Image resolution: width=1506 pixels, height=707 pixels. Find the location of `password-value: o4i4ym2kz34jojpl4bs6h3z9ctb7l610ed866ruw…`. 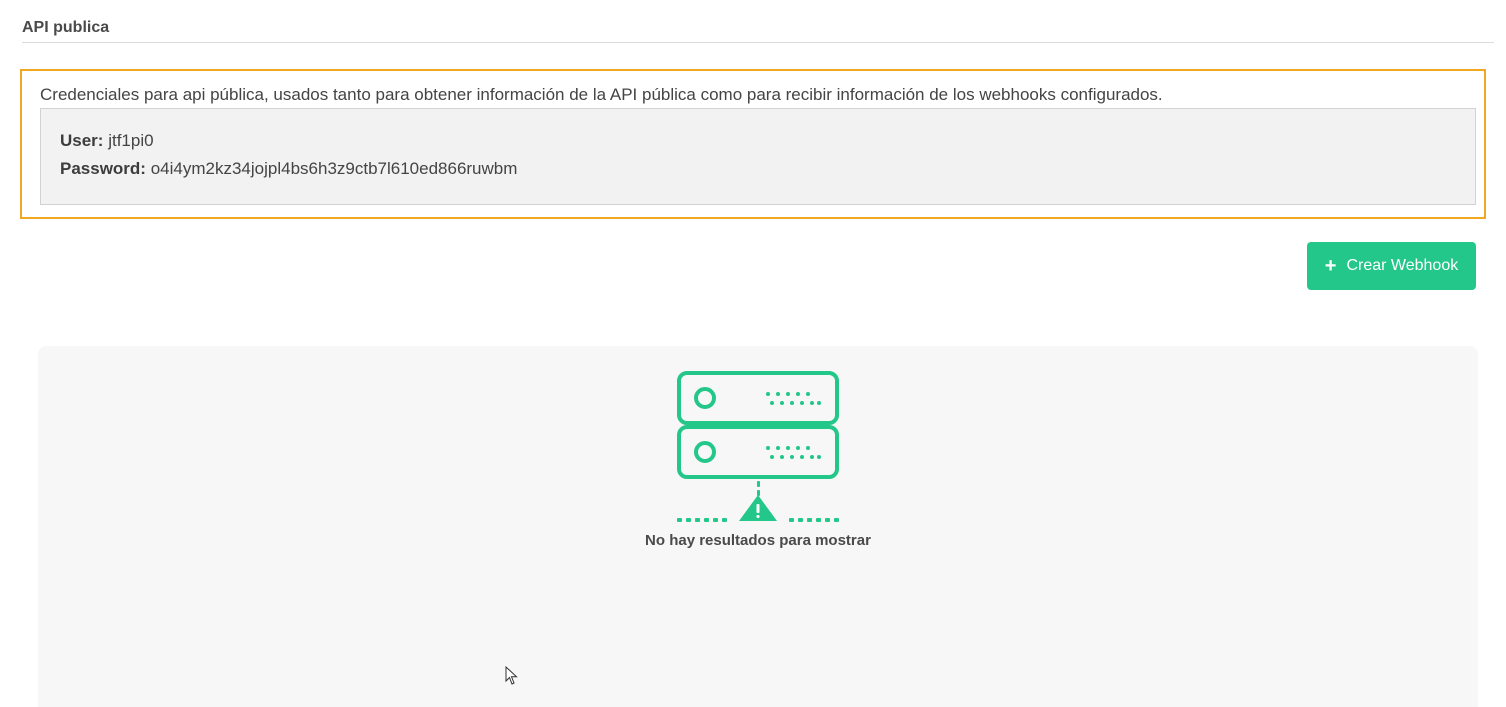

password-value: o4i4ym2kz34jojpl4bs6h3z9ctb7l610ed866ruw… is located at coordinates (334, 168).